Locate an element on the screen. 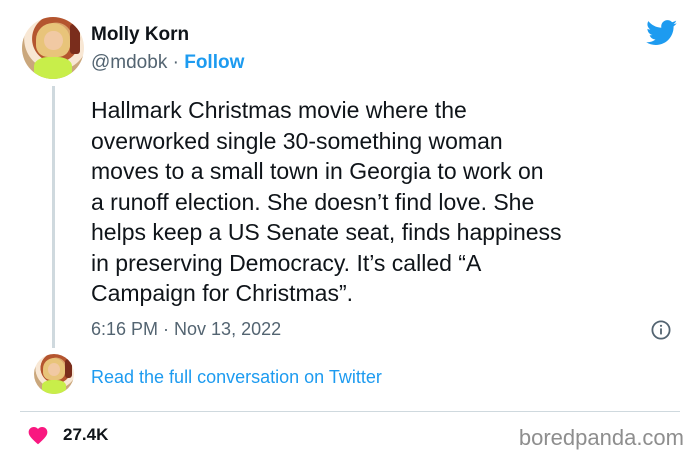 The width and height of the screenshot is (700, 461). heart-icon is located at coordinates (38, 435).